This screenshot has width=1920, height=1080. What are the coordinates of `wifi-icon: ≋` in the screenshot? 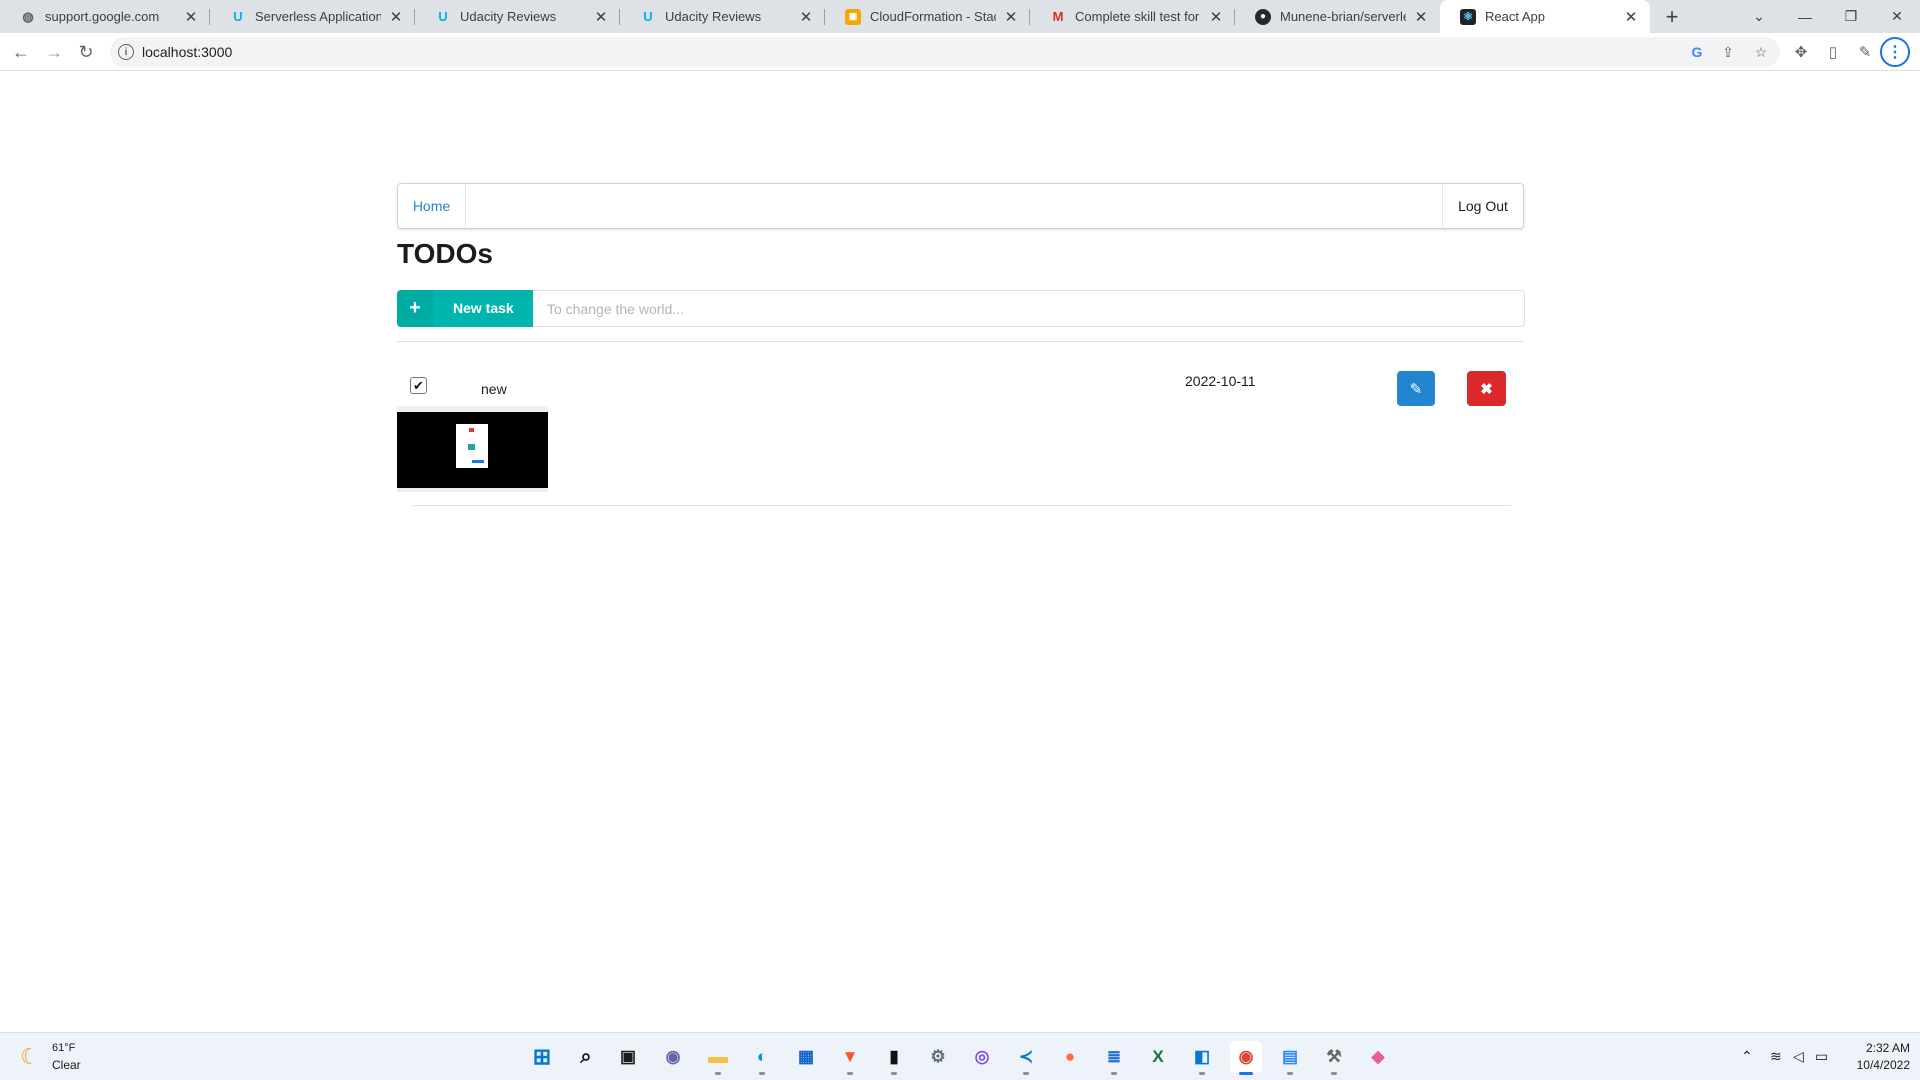 It's located at (1776, 1056).